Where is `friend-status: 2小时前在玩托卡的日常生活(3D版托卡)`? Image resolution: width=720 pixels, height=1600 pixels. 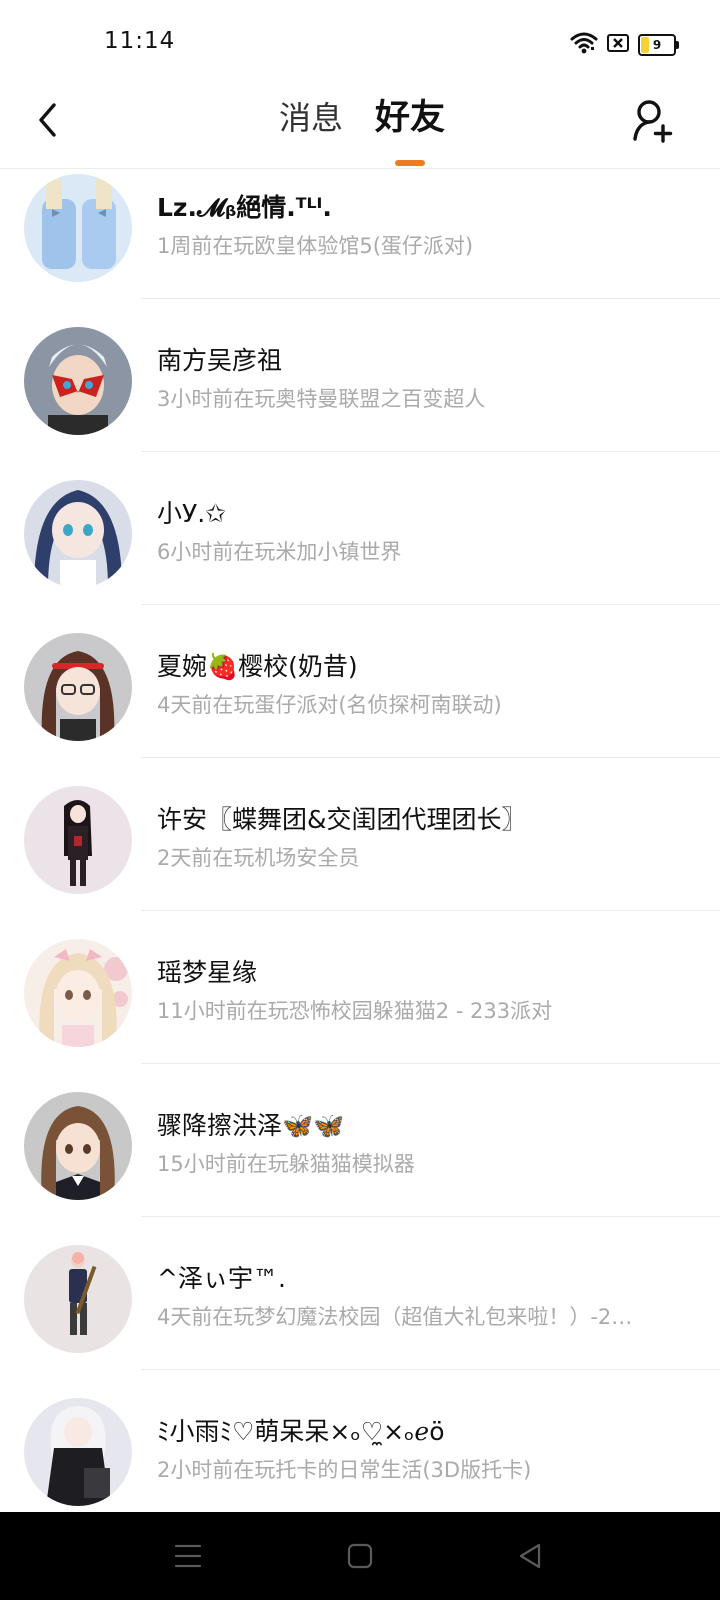
friend-status: 2小时前在玩托卡的日常生活(3D版托卡) is located at coordinates (344, 1470).